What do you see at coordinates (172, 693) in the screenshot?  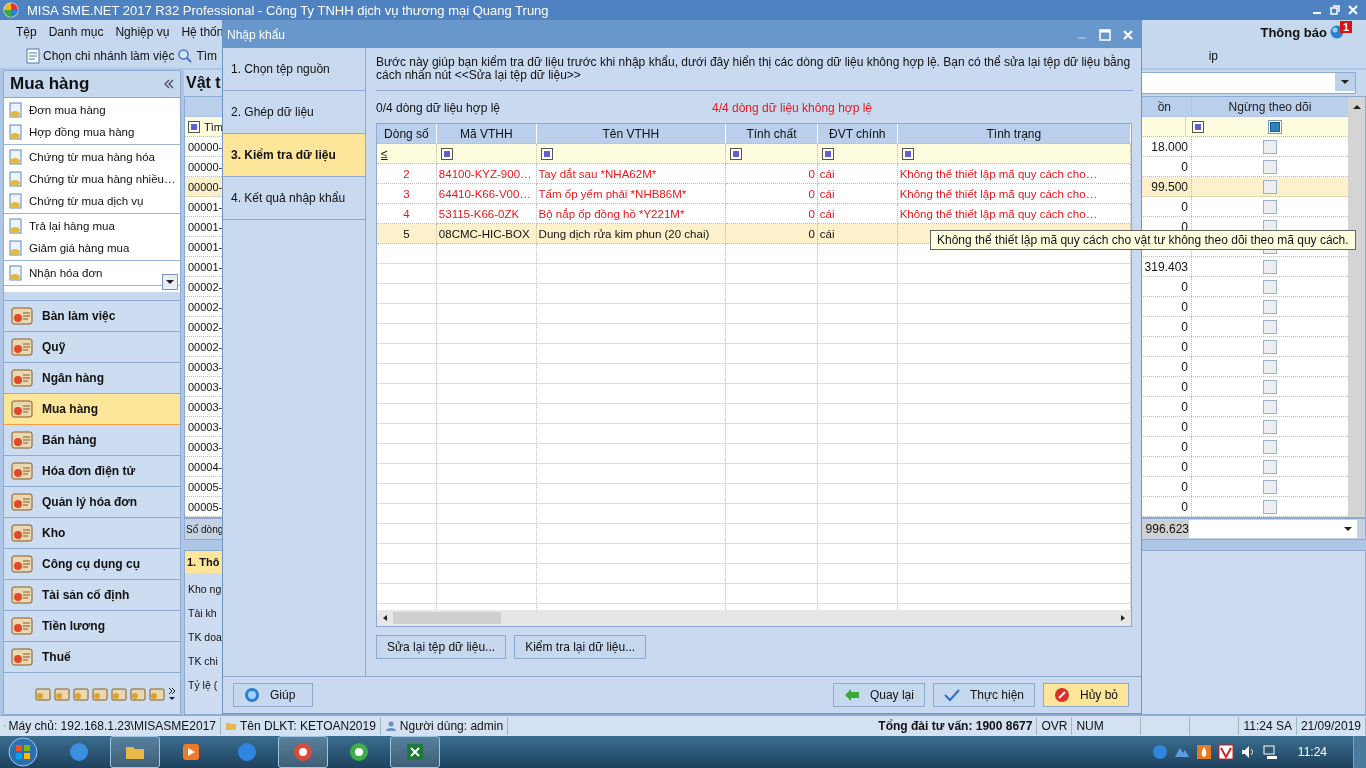 I see `chevron-icon` at bounding box center [172, 693].